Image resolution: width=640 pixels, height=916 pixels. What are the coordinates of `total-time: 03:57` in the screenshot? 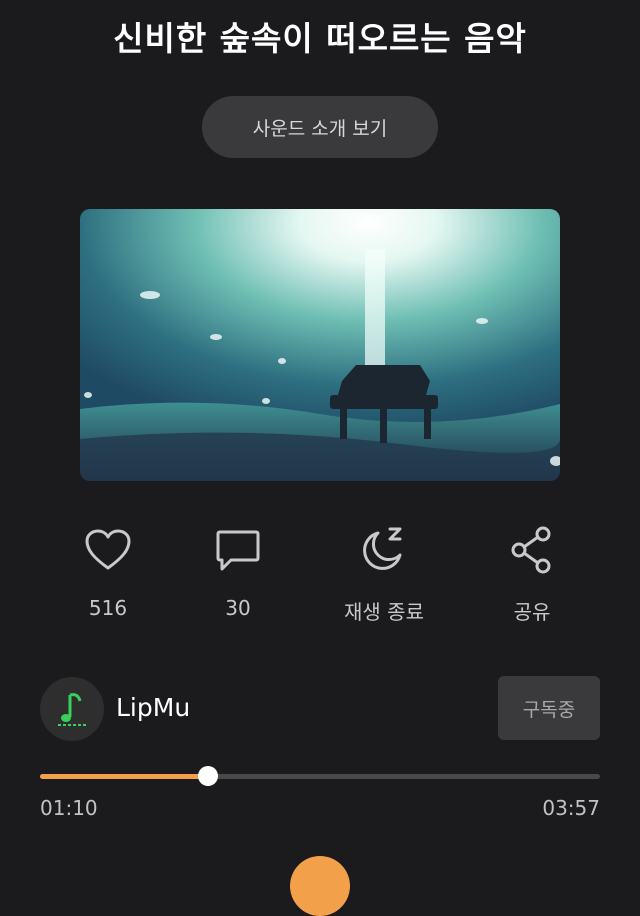 It's located at (571, 808).